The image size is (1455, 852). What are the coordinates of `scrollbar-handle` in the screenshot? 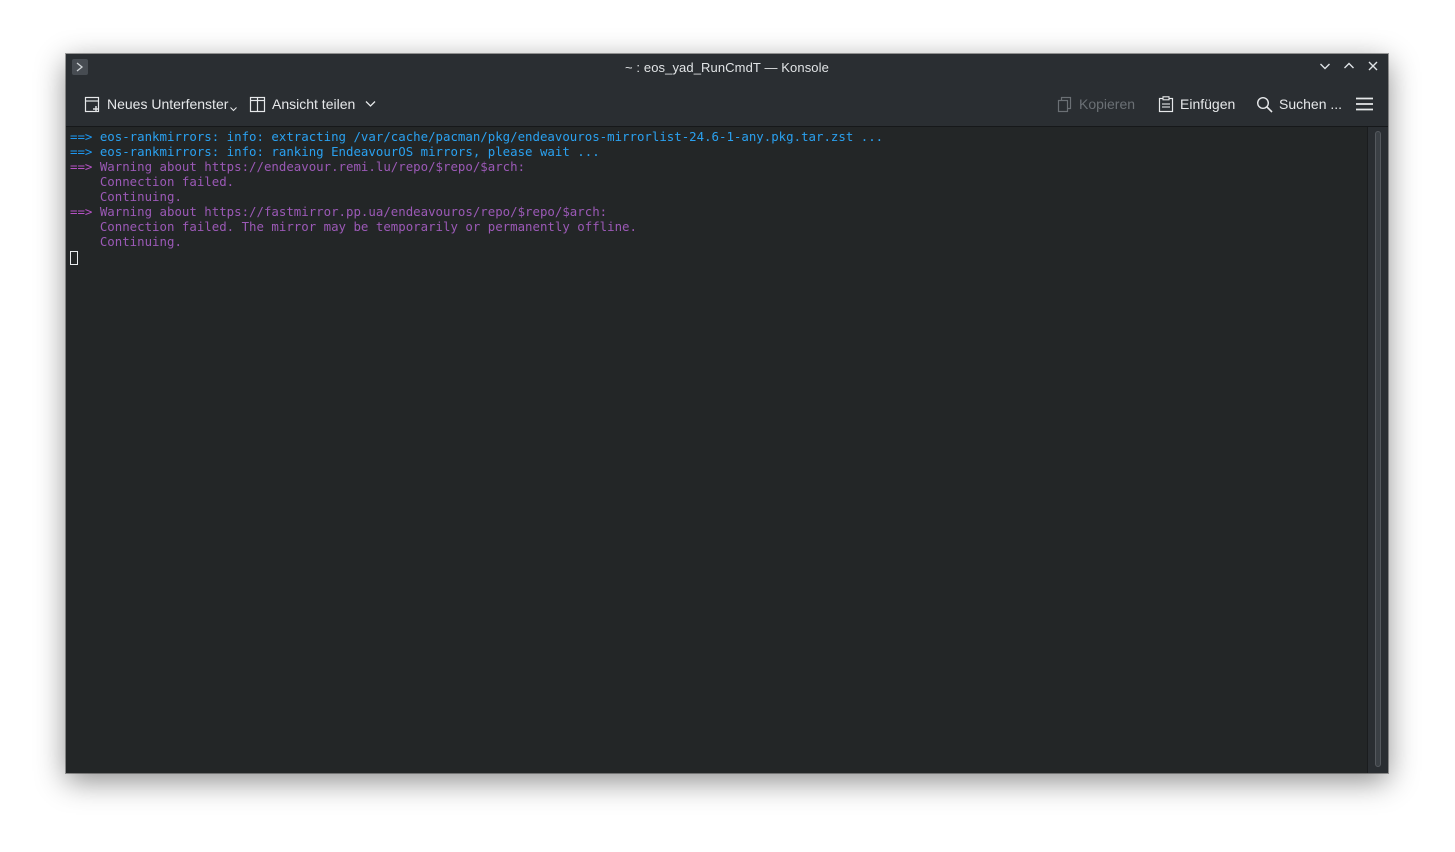 It's located at (1378, 449).